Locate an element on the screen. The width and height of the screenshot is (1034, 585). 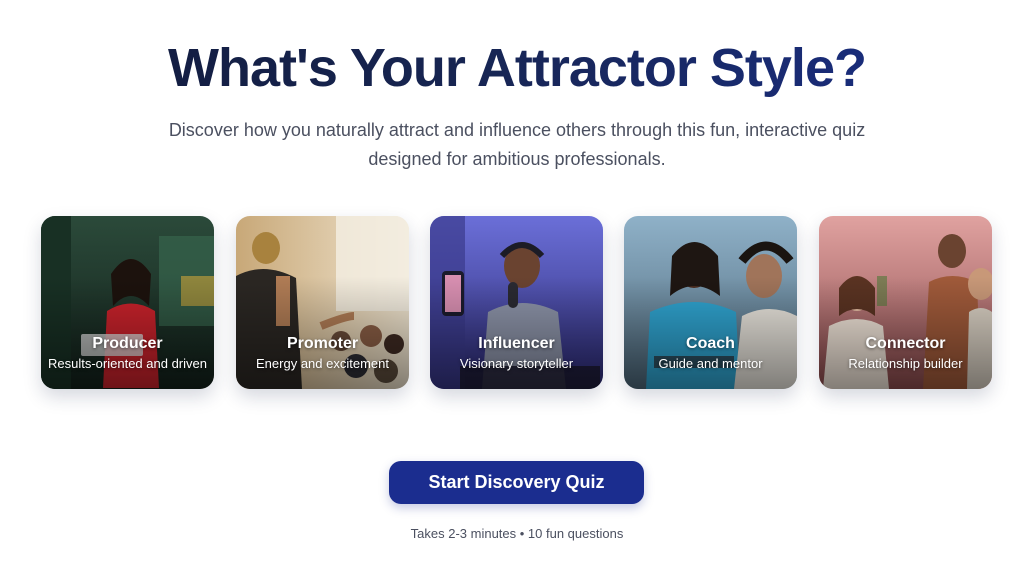
style-card-producer: Producer Results-oriented and driven is located at coordinates (127, 302).